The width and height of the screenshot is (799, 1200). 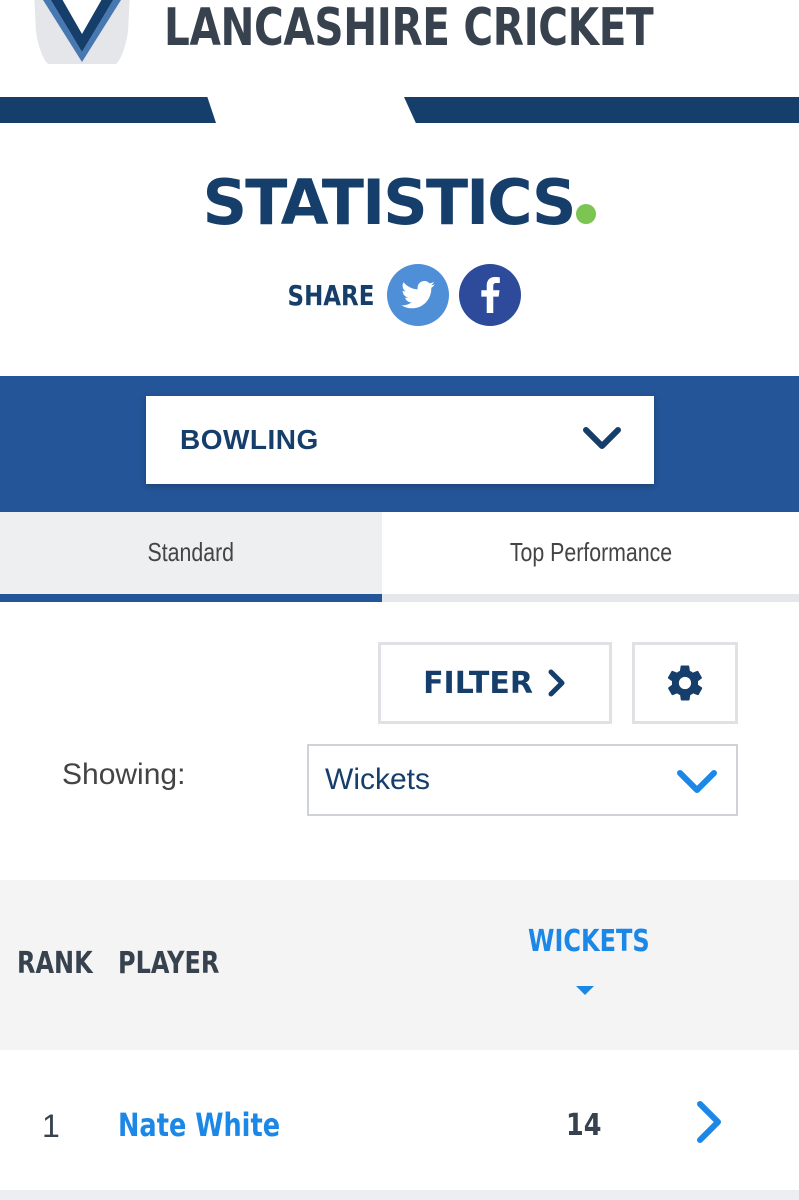 What do you see at coordinates (124, 774) in the screenshot?
I see `showing-label: Showing:` at bounding box center [124, 774].